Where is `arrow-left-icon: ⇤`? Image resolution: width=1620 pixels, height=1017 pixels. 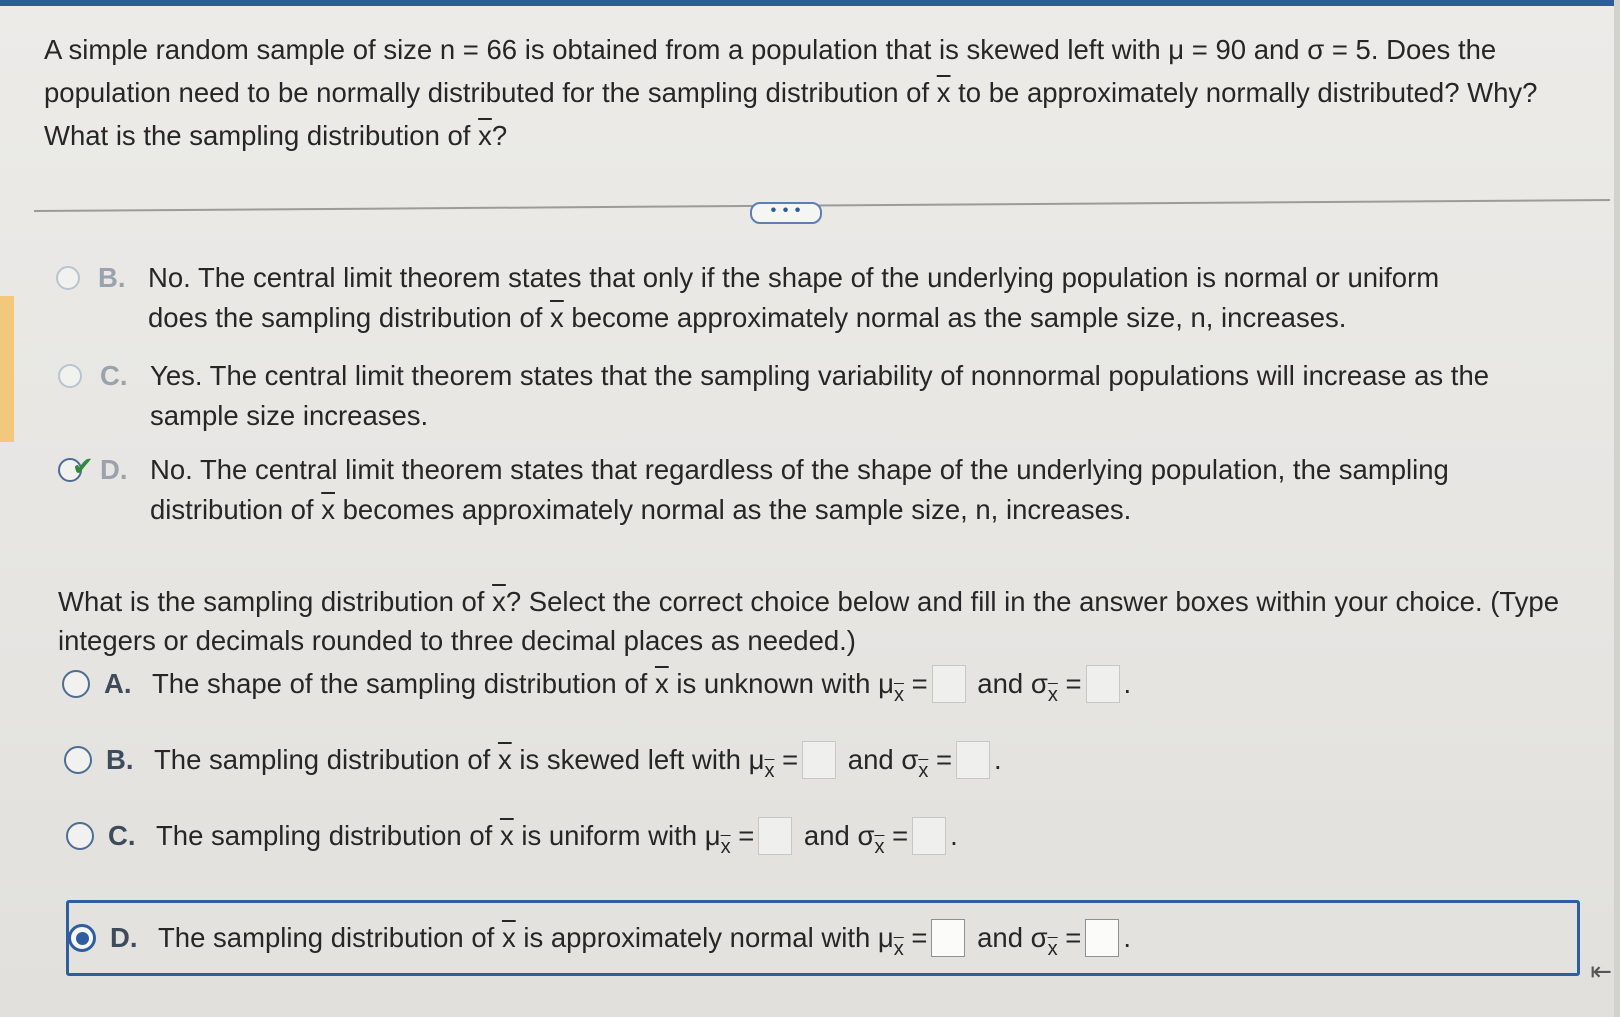 arrow-left-icon: ⇤ is located at coordinates (1601, 971).